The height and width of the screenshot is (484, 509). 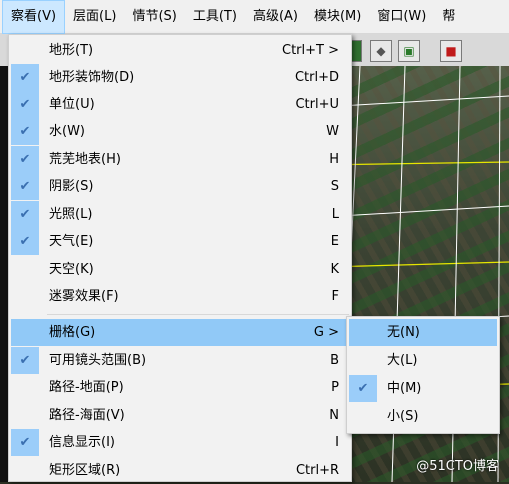 I want to click on menu-item-label: 路径-海面(V), so click(x=87, y=415).